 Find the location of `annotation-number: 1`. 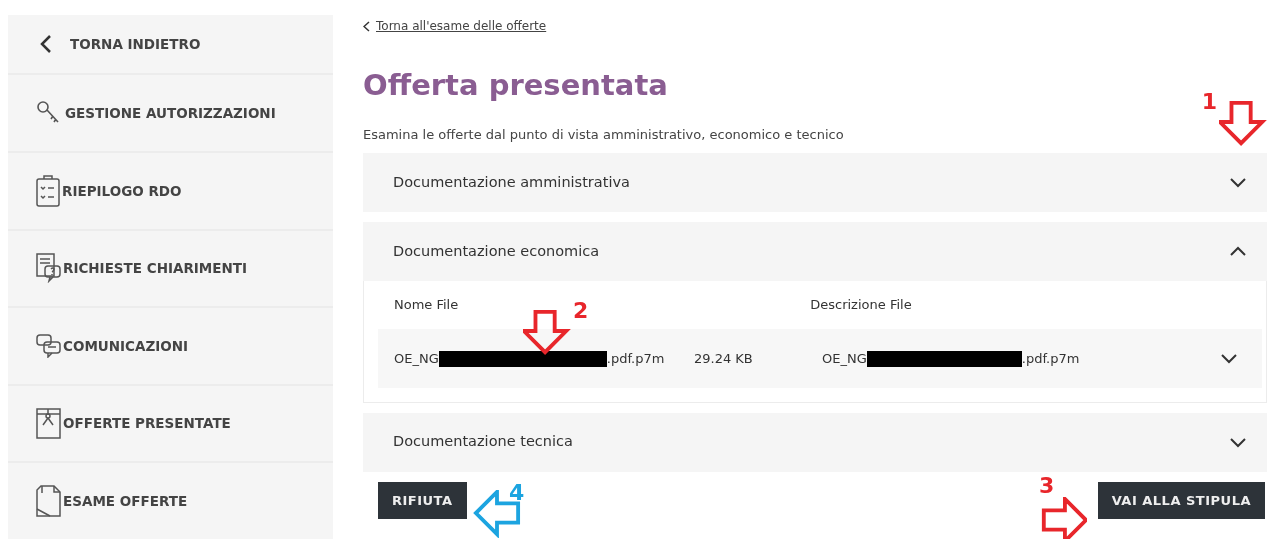

annotation-number: 1 is located at coordinates (1209, 102).